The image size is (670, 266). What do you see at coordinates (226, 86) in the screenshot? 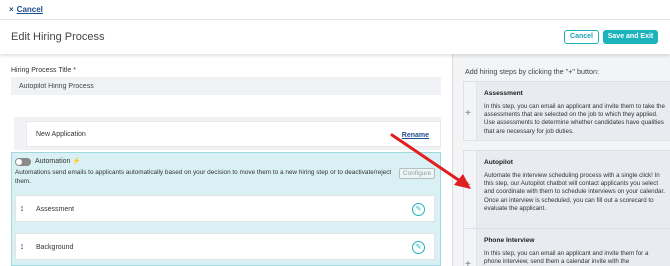
I see `hiring-process-title-input` at bounding box center [226, 86].